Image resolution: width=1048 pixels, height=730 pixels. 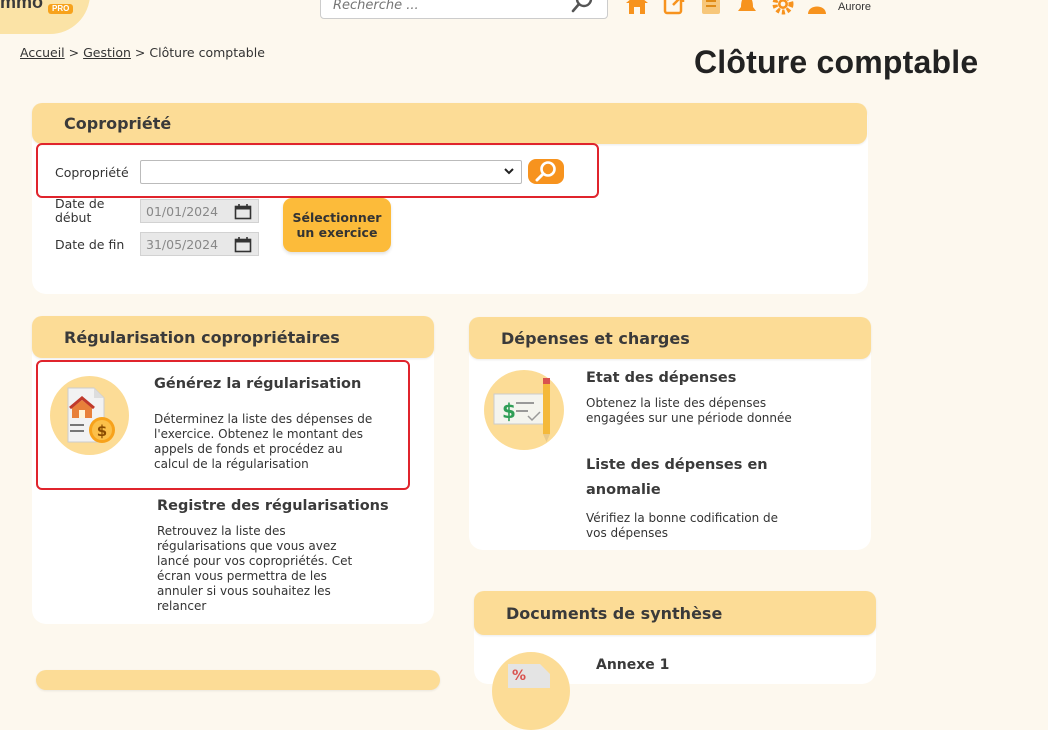 What do you see at coordinates (107, 52) in the screenshot?
I see `breadcrumb-gestion-link: Gestion` at bounding box center [107, 52].